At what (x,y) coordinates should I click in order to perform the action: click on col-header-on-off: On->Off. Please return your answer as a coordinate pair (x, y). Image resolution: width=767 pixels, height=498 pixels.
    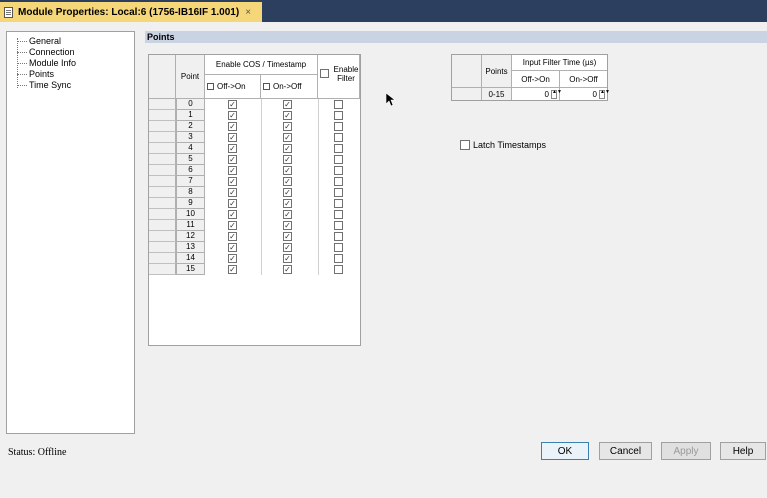
    Looking at the image, I should click on (289, 87).